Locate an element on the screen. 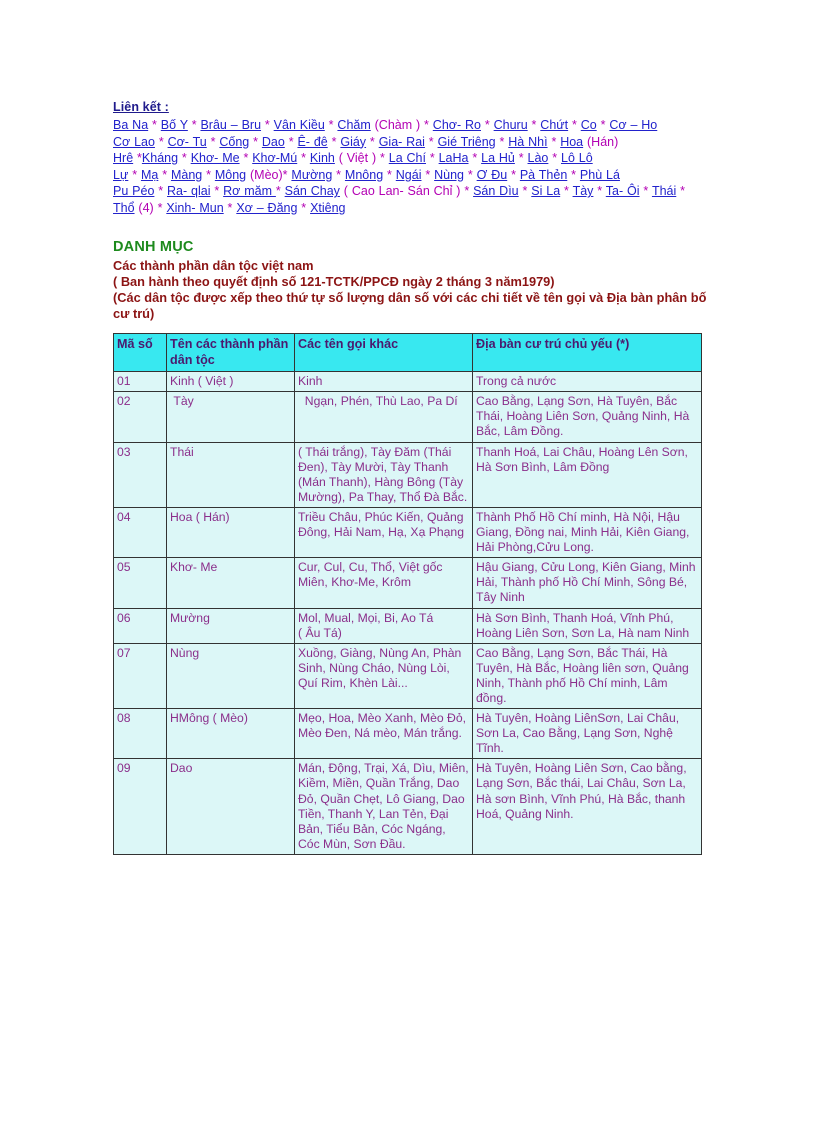 The image size is (816, 1123). ethnic-link: Ra- qlai is located at coordinates (188, 191).